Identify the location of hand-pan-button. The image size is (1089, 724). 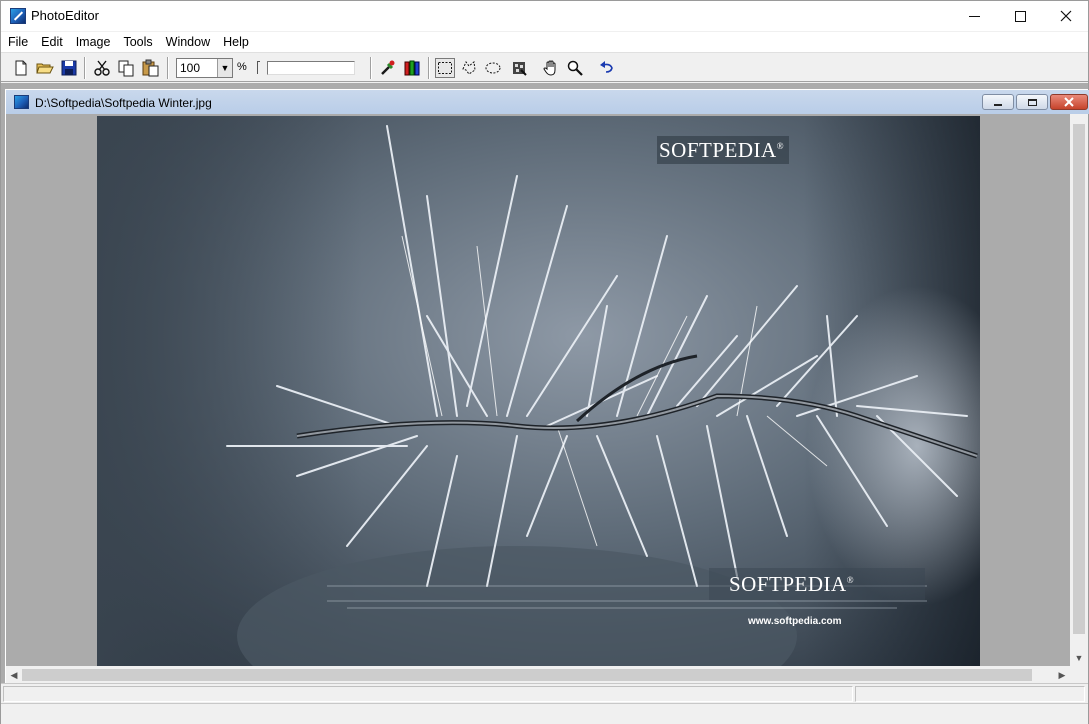
(551, 68).